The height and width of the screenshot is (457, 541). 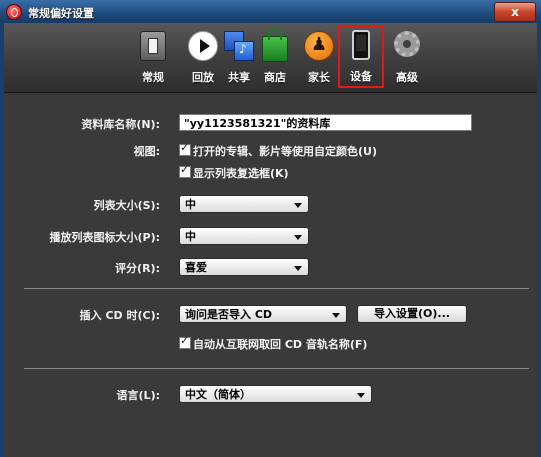 I want to click on language-select: 中文（简体）, so click(x=275, y=394).